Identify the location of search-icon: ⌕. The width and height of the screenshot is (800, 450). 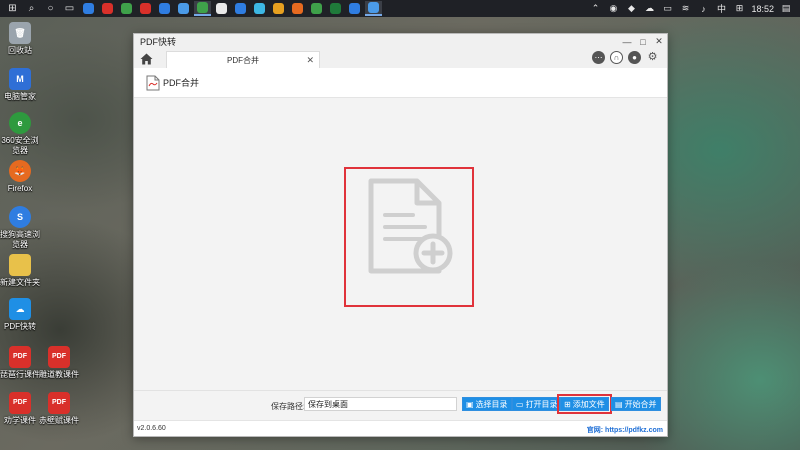
(31, 8).